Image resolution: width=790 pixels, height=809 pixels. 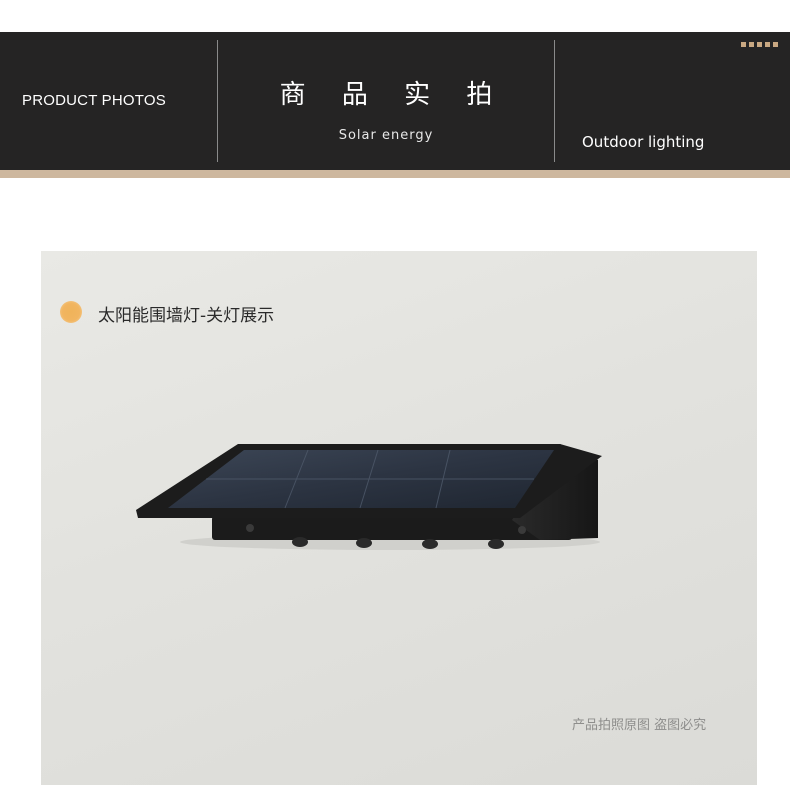 I want to click on page-subtitle: Solar energy, so click(x=386, y=135).